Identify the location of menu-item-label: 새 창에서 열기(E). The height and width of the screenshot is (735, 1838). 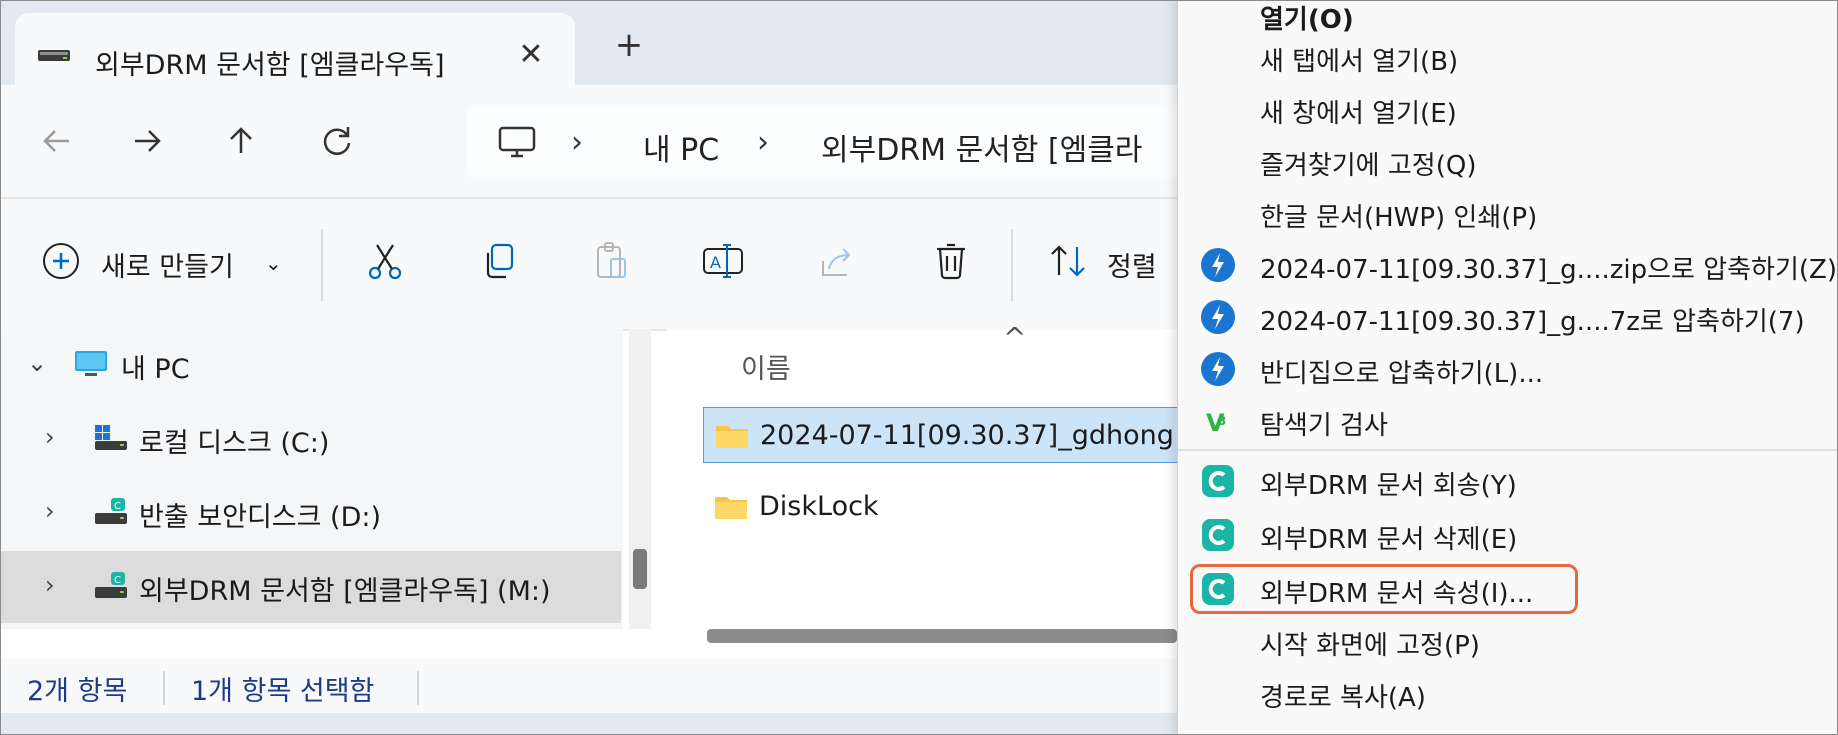
(1358, 114).